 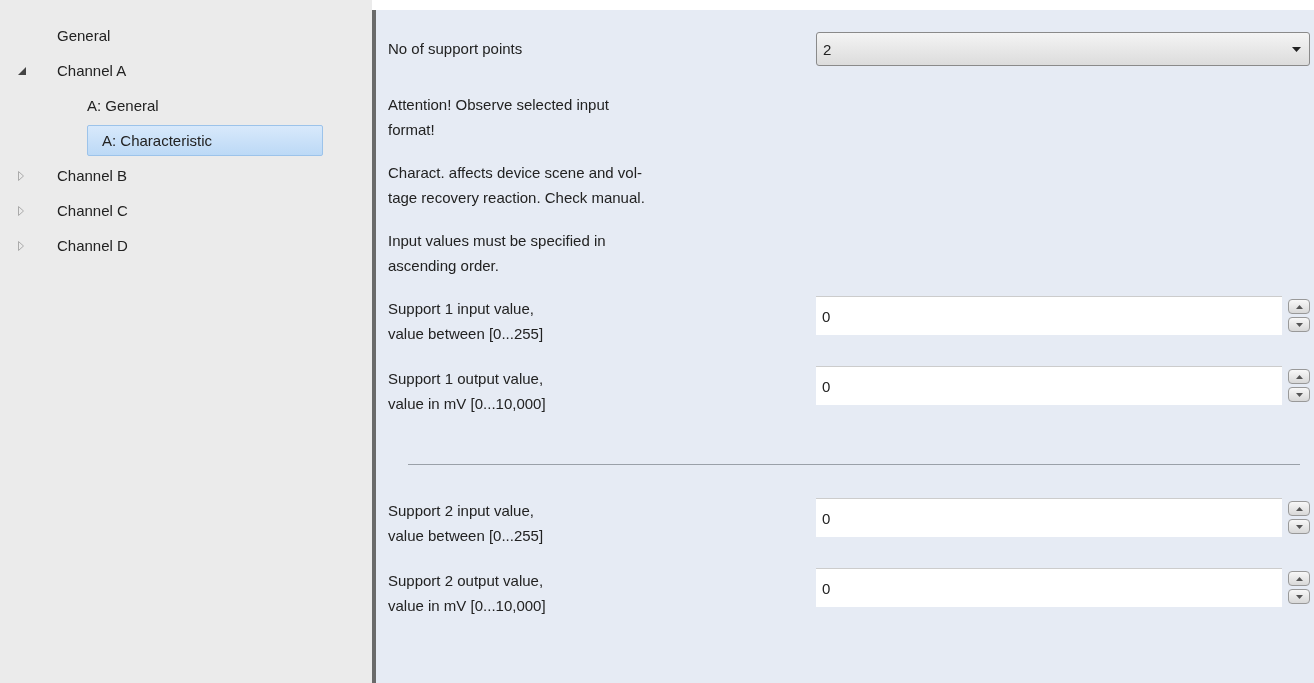 What do you see at coordinates (97, 210) in the screenshot?
I see `tree-item: Channel C` at bounding box center [97, 210].